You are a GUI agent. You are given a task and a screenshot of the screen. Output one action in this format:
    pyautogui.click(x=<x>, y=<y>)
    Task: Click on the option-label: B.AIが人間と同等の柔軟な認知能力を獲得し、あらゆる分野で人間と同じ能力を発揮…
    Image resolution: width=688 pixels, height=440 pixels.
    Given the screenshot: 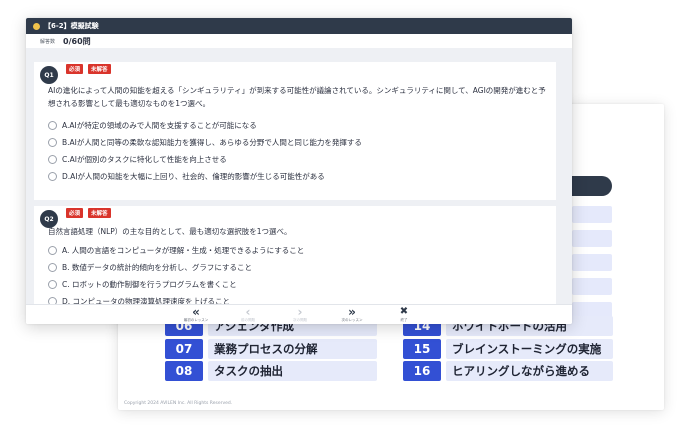 What is the action you would take?
    pyautogui.click(x=212, y=142)
    